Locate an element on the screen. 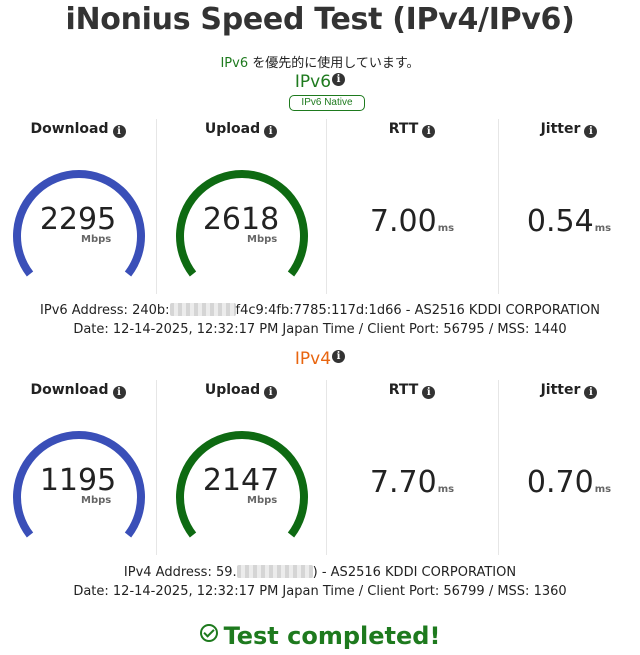  test-status: Test completed! is located at coordinates (320, 636).